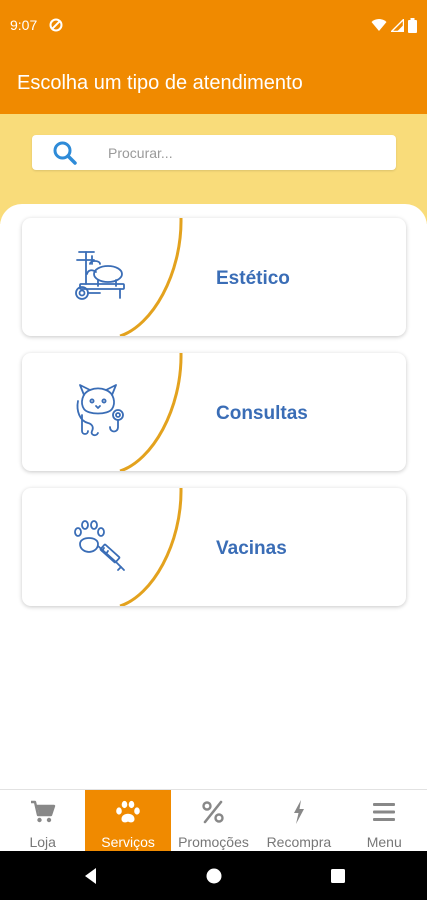 The height and width of the screenshot is (900, 427). I want to click on nav-label: Loja, so click(42, 842).